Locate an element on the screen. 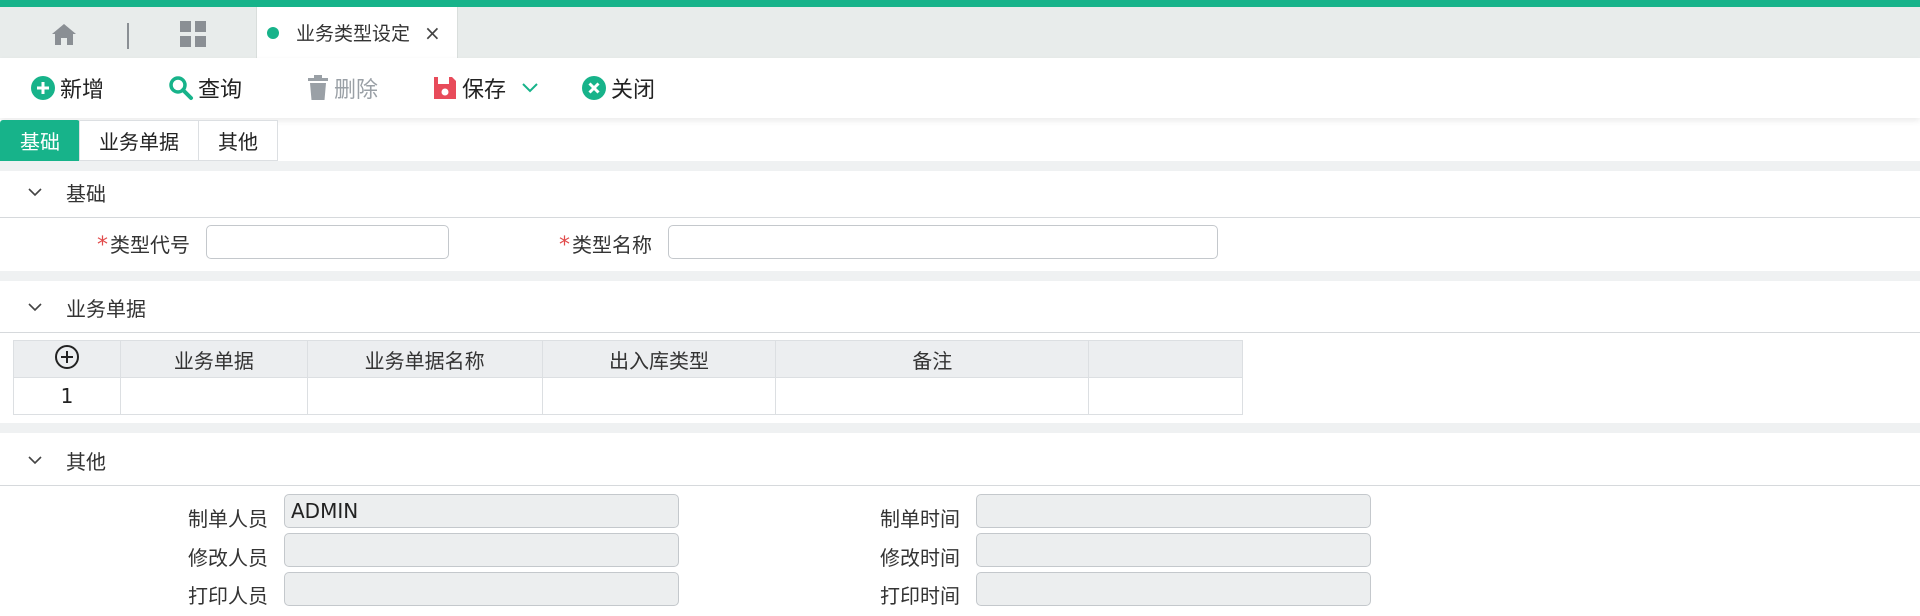 Image resolution: width=1920 pixels, height=616 pixels. close-circle-icon is located at coordinates (594, 88).